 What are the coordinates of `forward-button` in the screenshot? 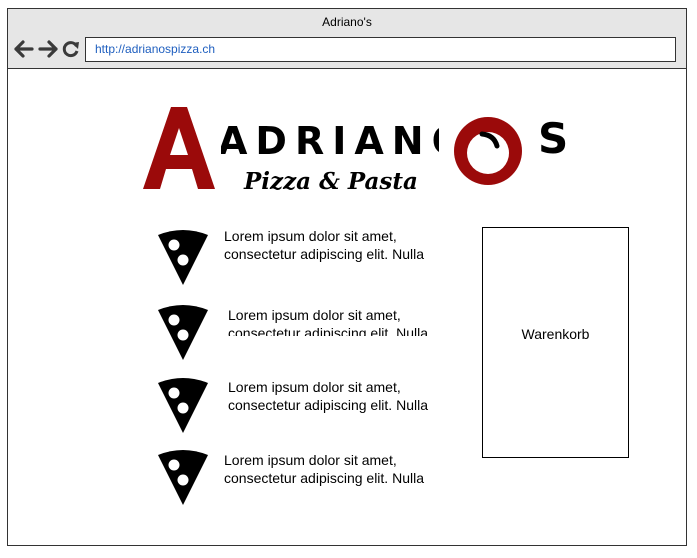 It's located at (48, 49).